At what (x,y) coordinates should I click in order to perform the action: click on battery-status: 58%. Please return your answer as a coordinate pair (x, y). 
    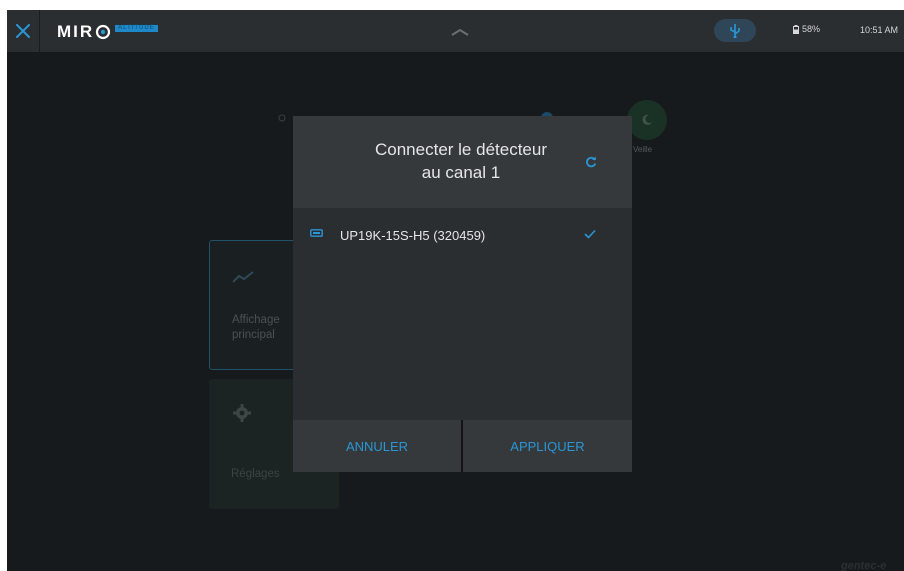
    Looking at the image, I should click on (806, 29).